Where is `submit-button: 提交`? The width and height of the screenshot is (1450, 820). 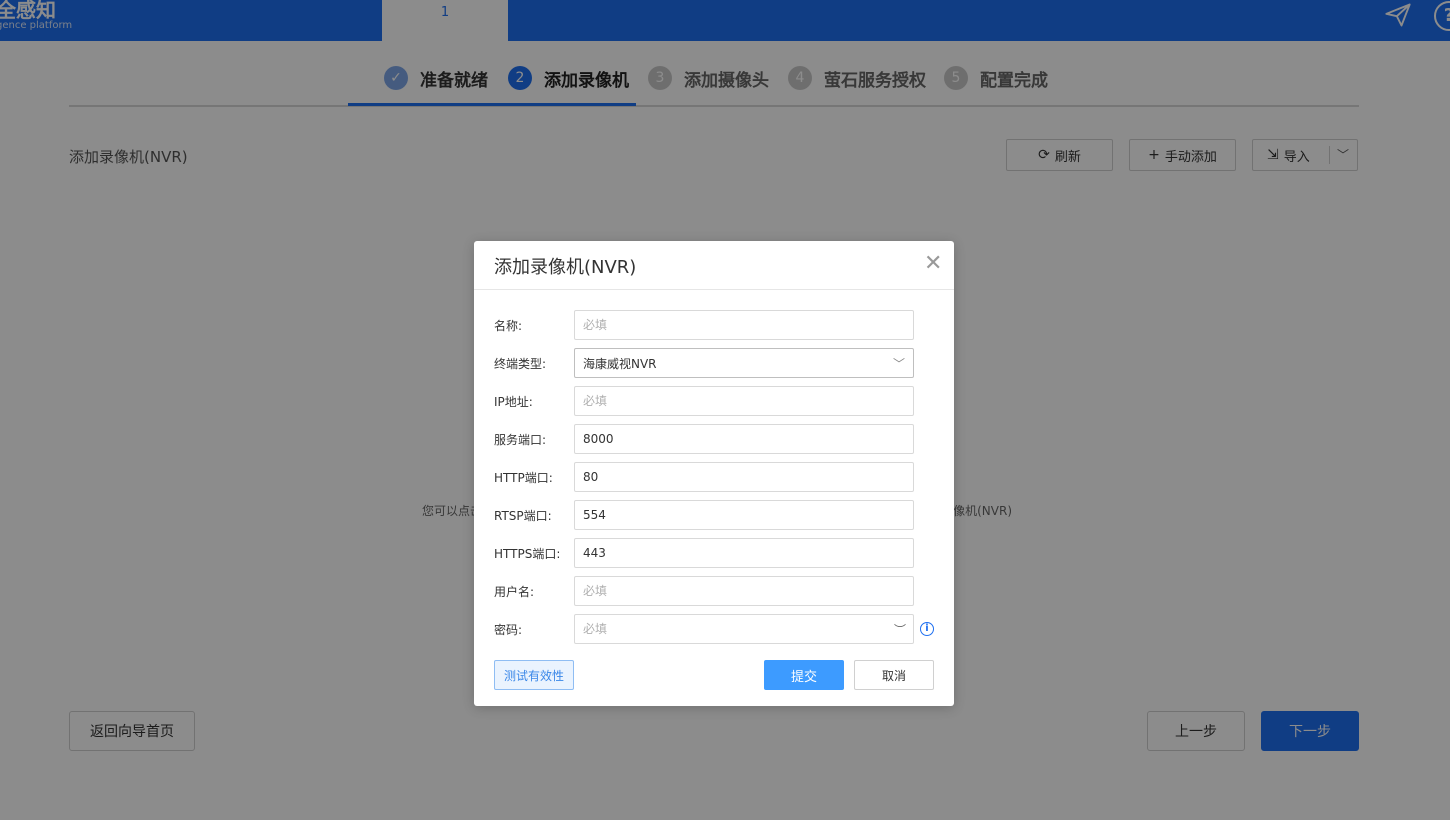
submit-button: 提交 is located at coordinates (804, 675).